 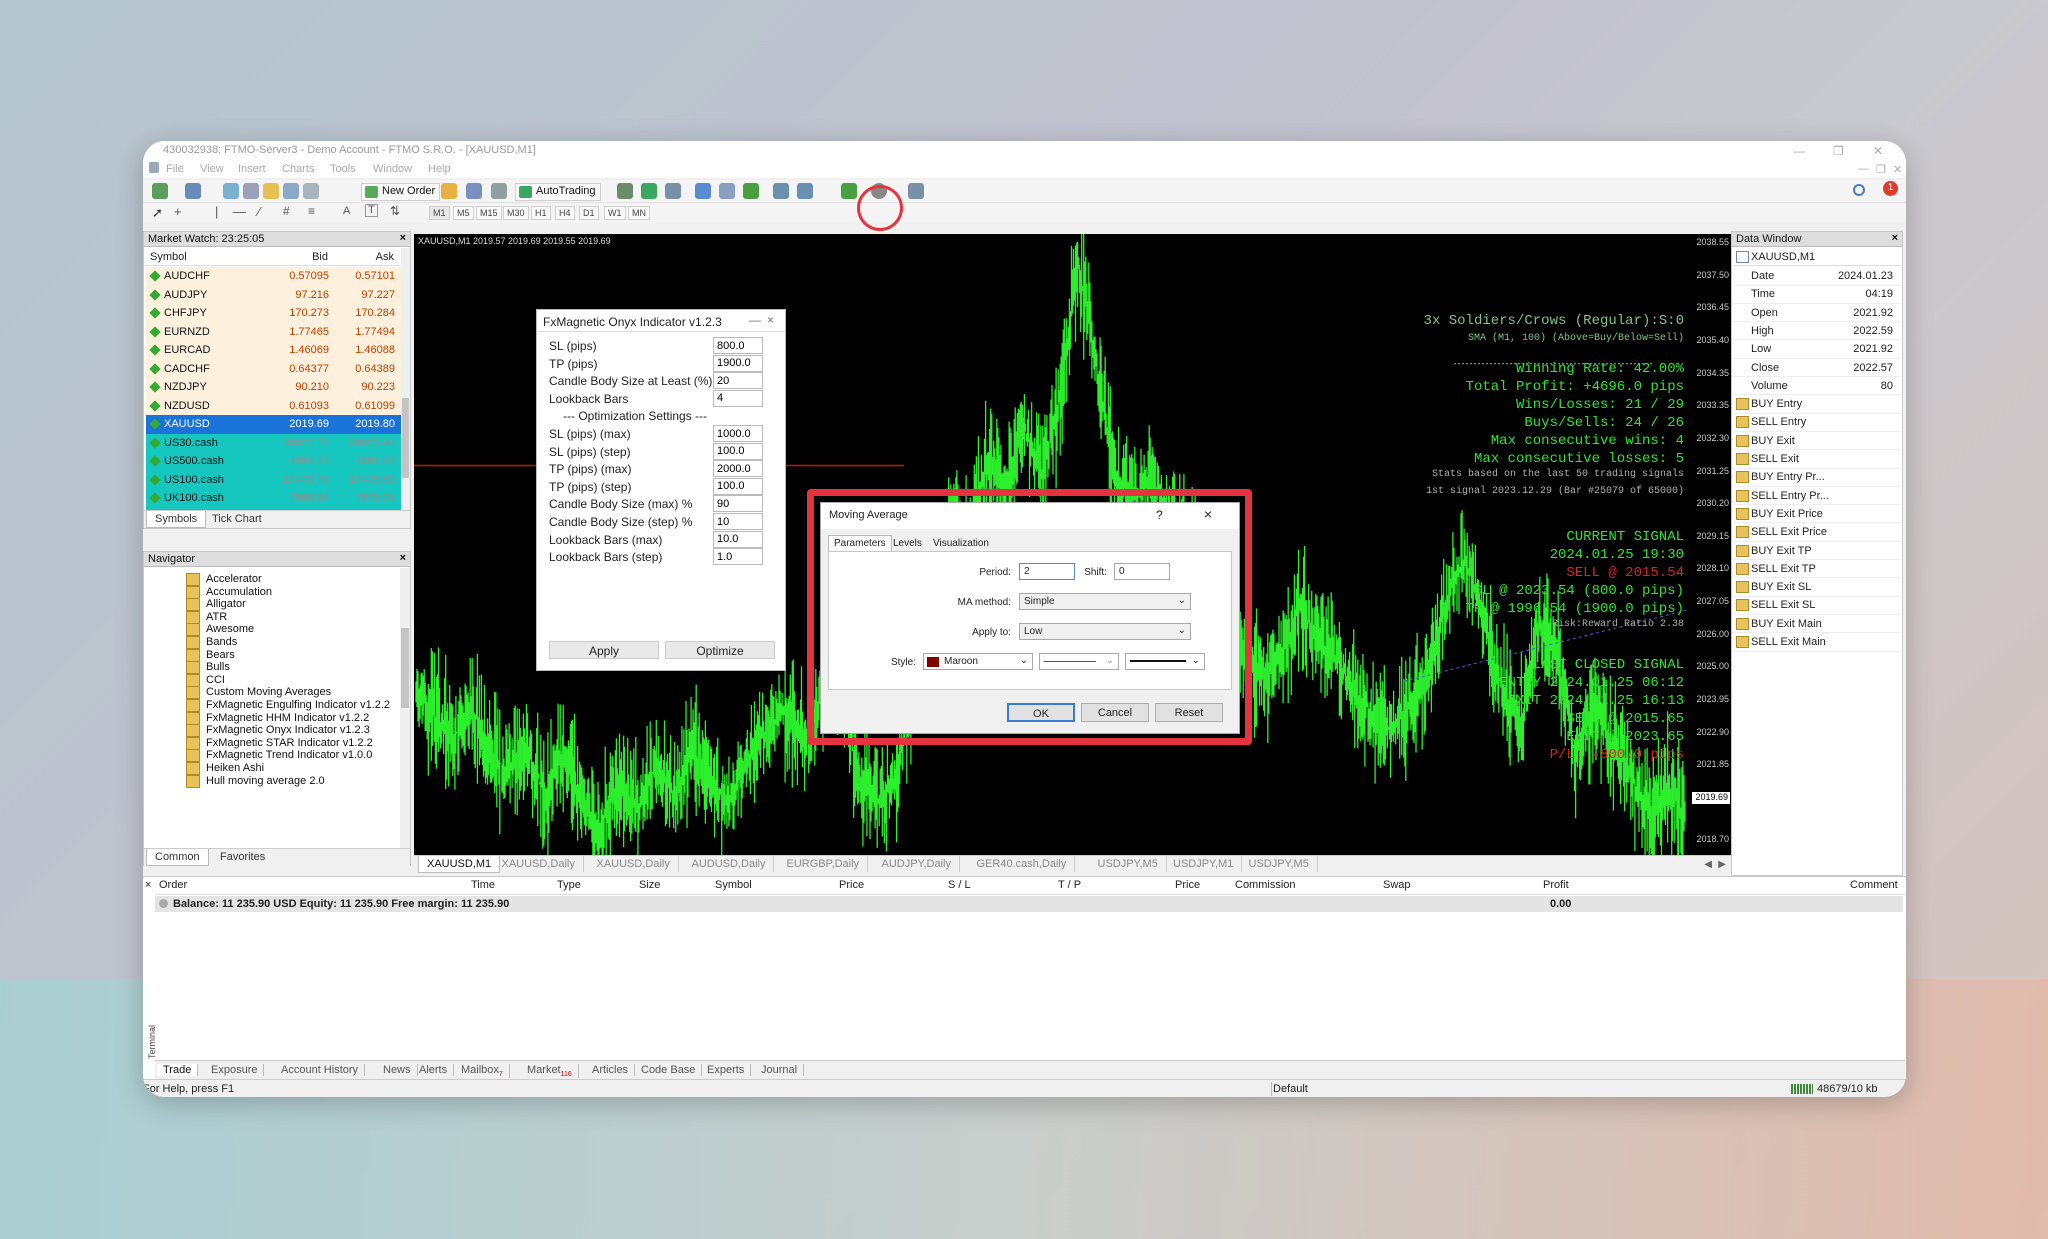 I want to click on market-watch-row: AUDCHF 0.57095 0.57101, so click(x=273, y=276).